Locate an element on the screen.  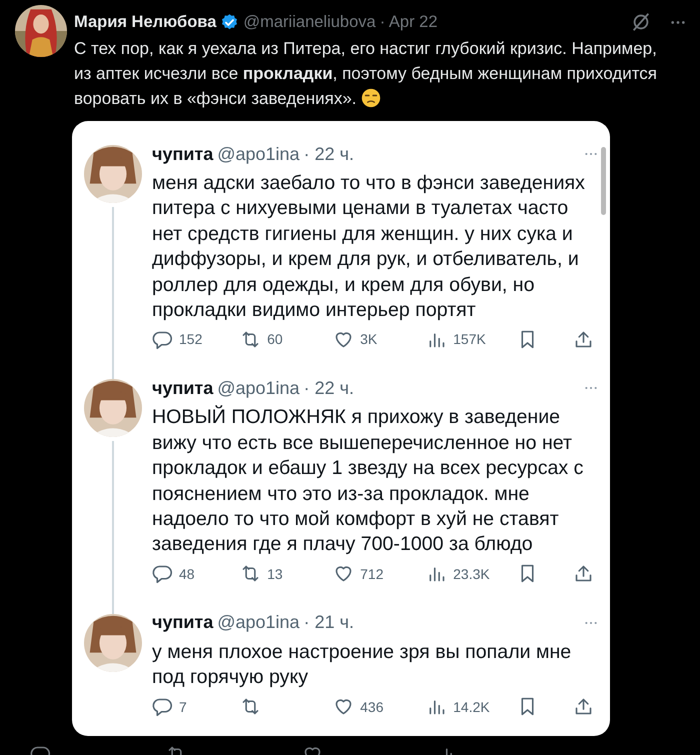
count: 7 is located at coordinates (183, 706).